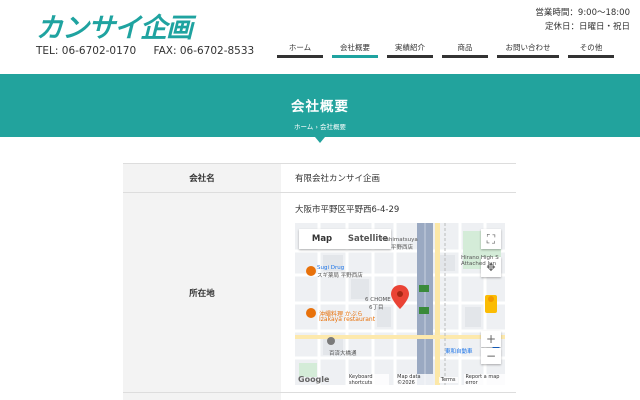  I want to click on row-label-company: 会社名, so click(202, 178).